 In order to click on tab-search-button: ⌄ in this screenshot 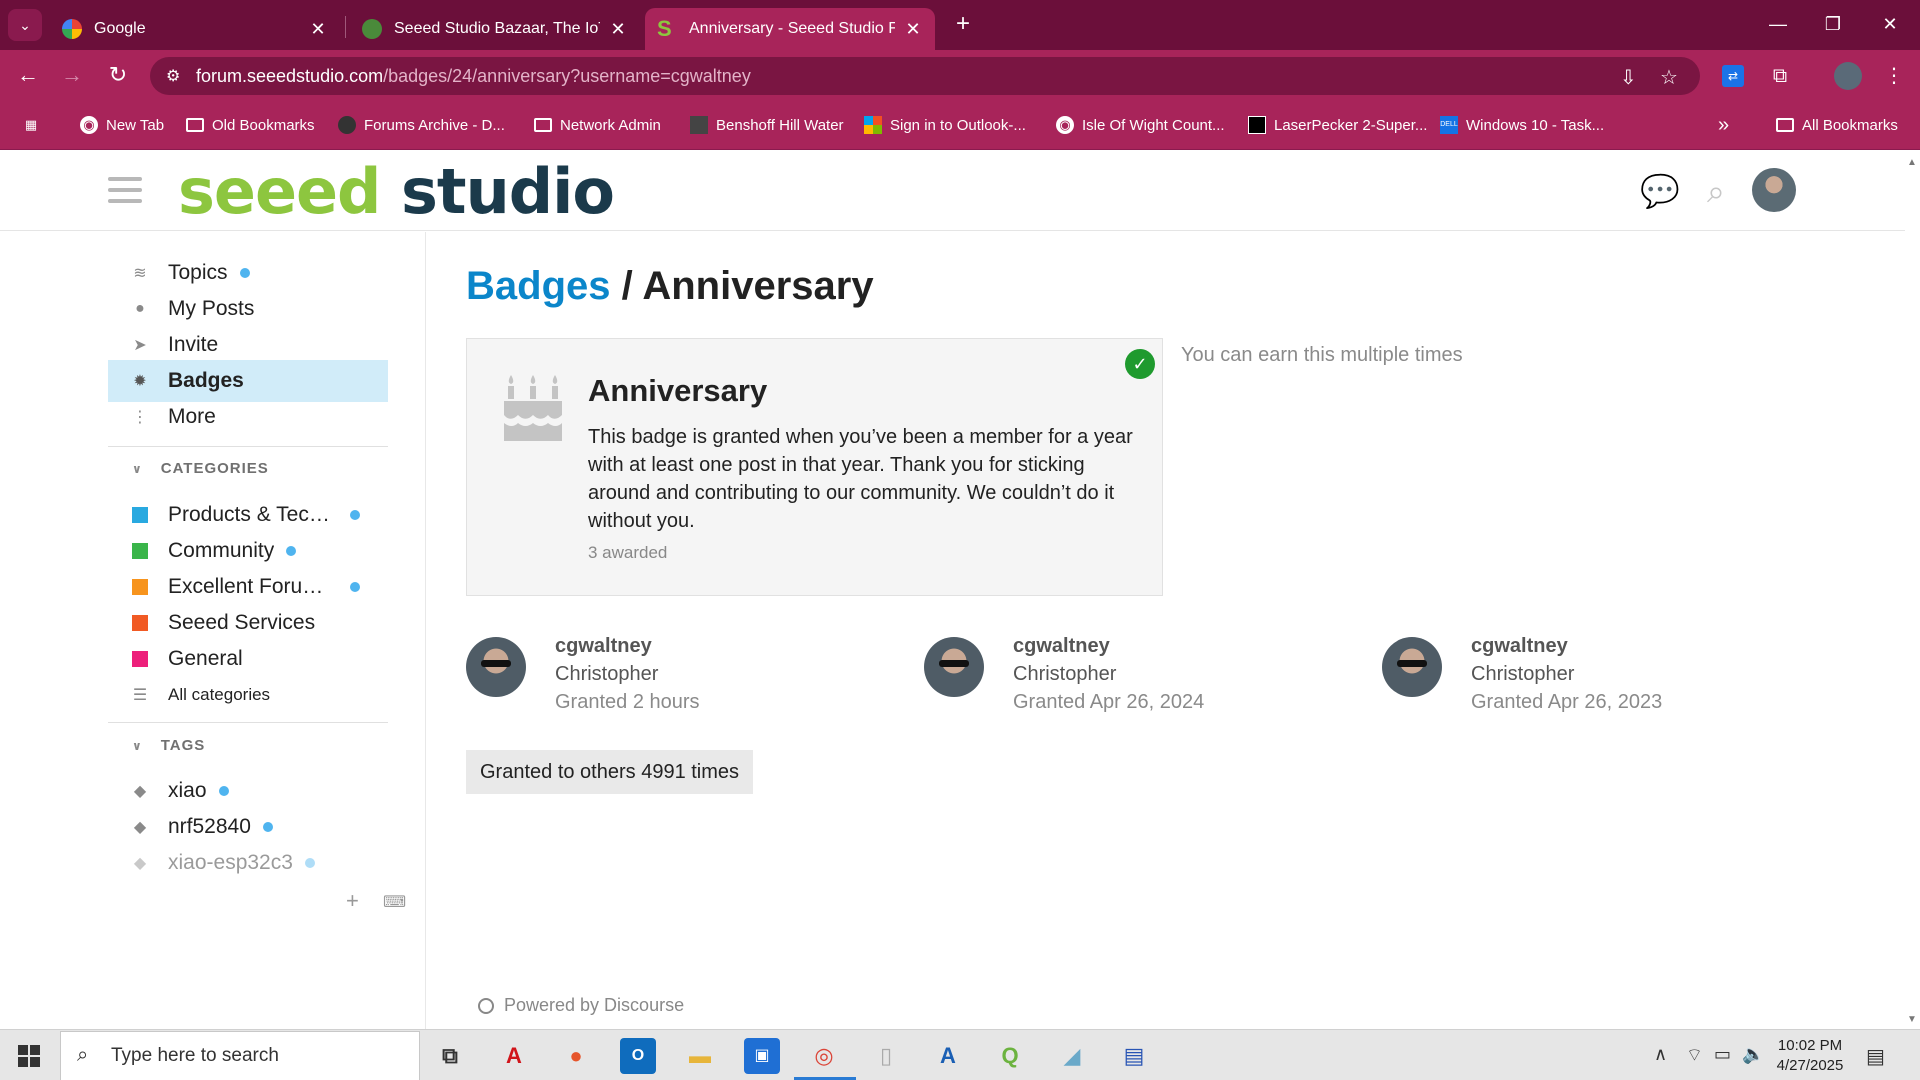, I will do `click(25, 25)`.